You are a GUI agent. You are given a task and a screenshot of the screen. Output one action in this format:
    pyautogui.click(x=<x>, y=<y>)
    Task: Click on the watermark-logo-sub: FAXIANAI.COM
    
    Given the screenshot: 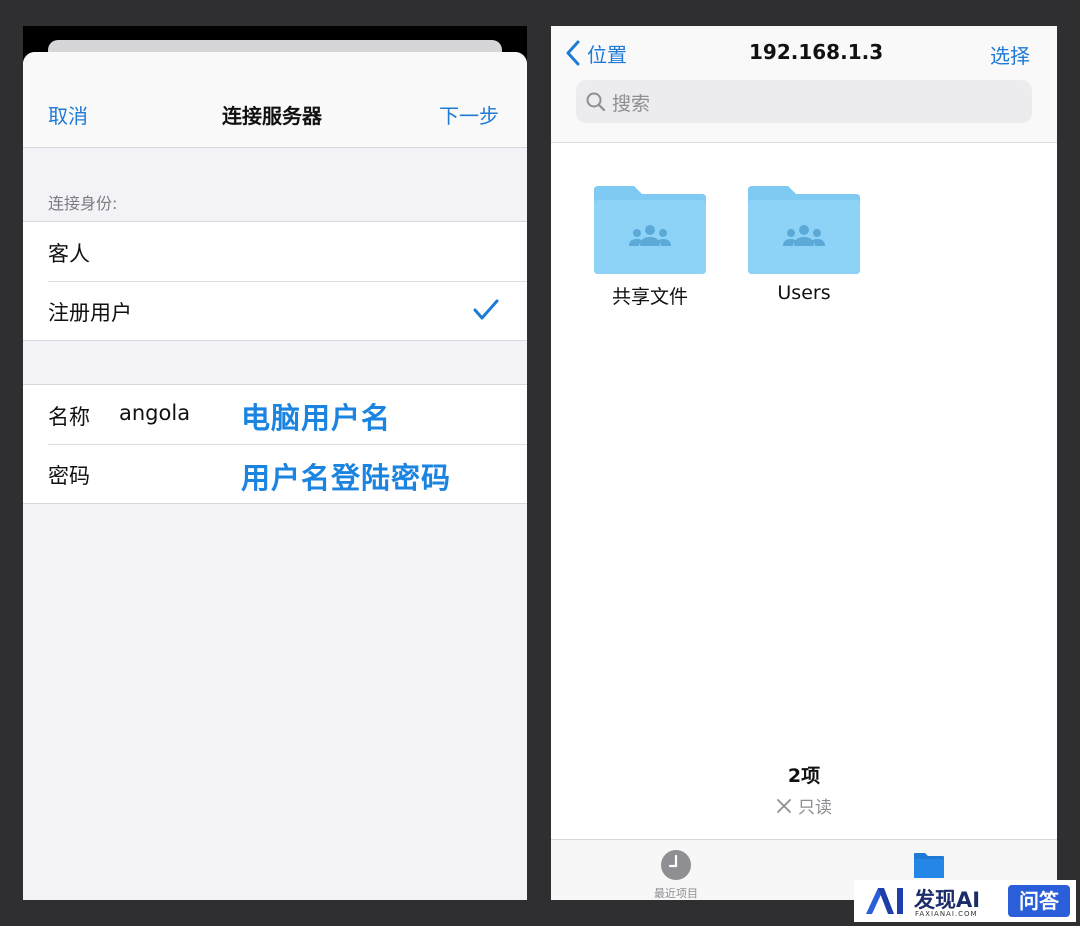 What is the action you would take?
    pyautogui.click(x=946, y=914)
    